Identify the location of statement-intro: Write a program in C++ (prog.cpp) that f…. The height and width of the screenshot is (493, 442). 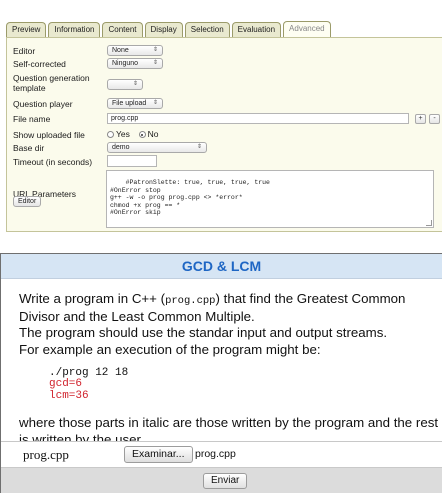
(229, 308).